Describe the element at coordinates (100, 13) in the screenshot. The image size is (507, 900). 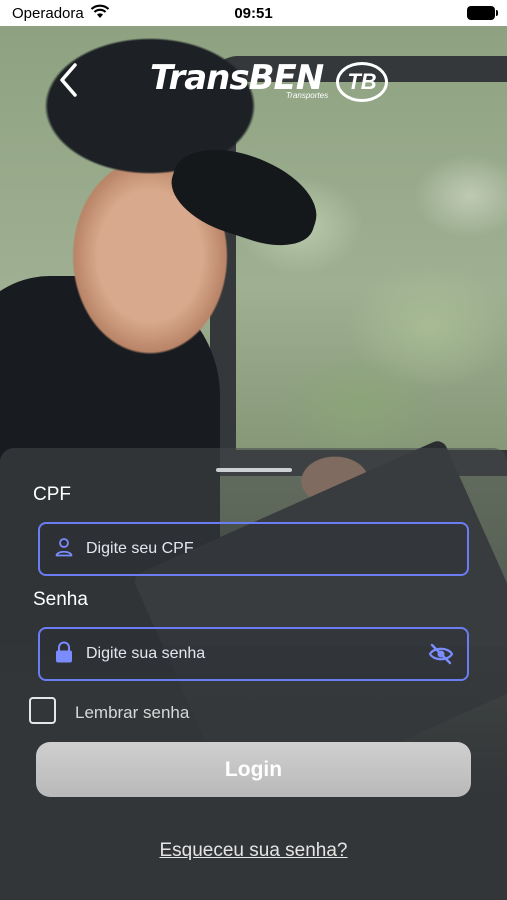
I see `wifi-icon` at that location.